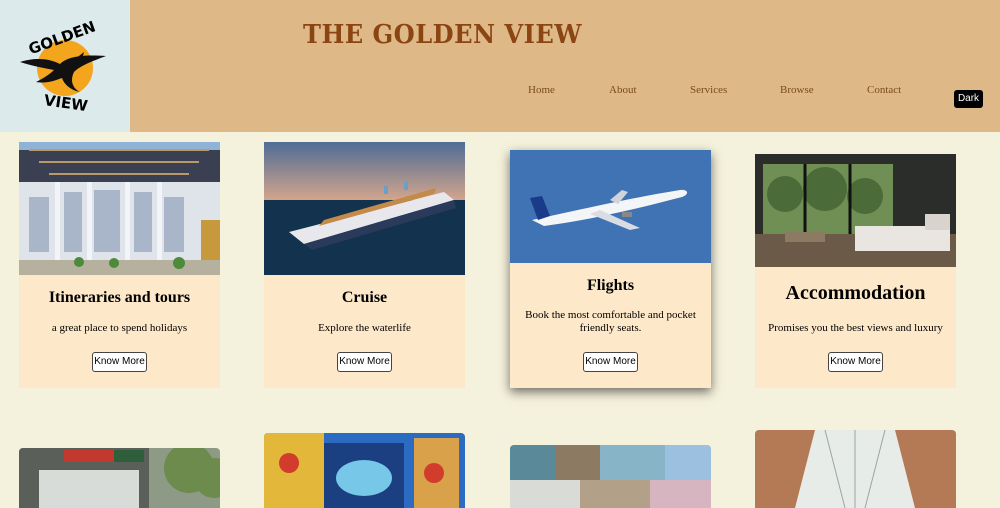 This screenshot has height=508, width=1000. I want to click on nav-services: Services, so click(708, 90).